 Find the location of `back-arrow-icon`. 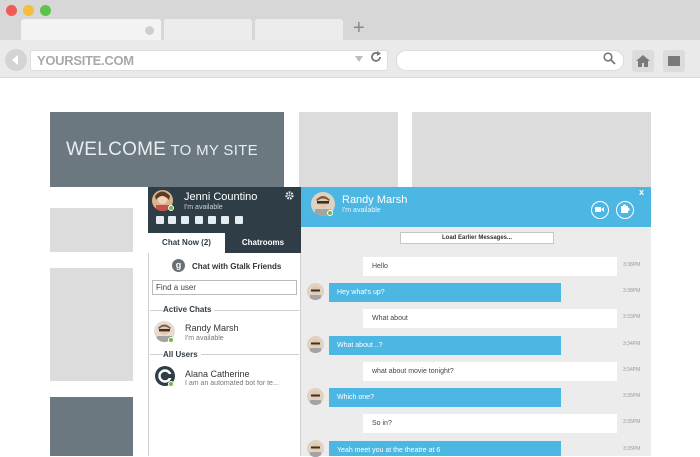

back-arrow-icon is located at coordinates (15, 60).